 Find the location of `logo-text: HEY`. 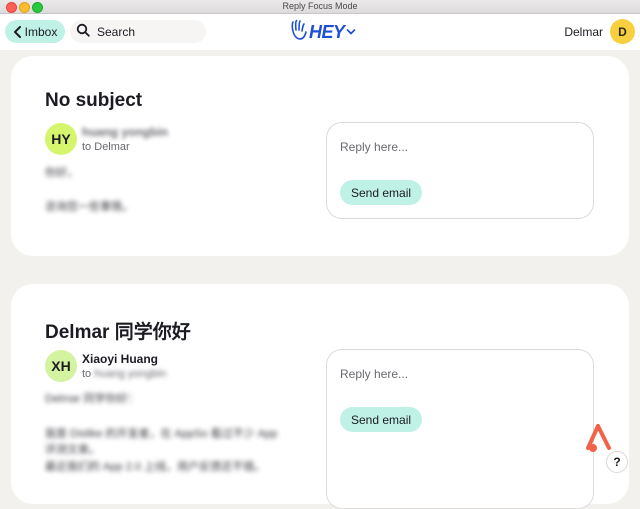

logo-text: HEY is located at coordinates (327, 31).